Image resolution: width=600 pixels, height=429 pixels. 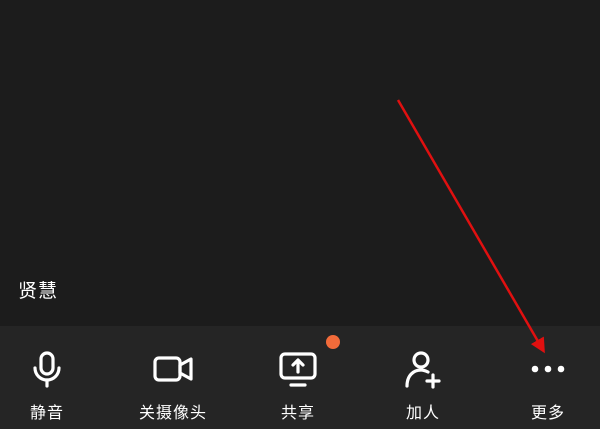 I want to click on more-label: 更多, so click(x=547, y=412).